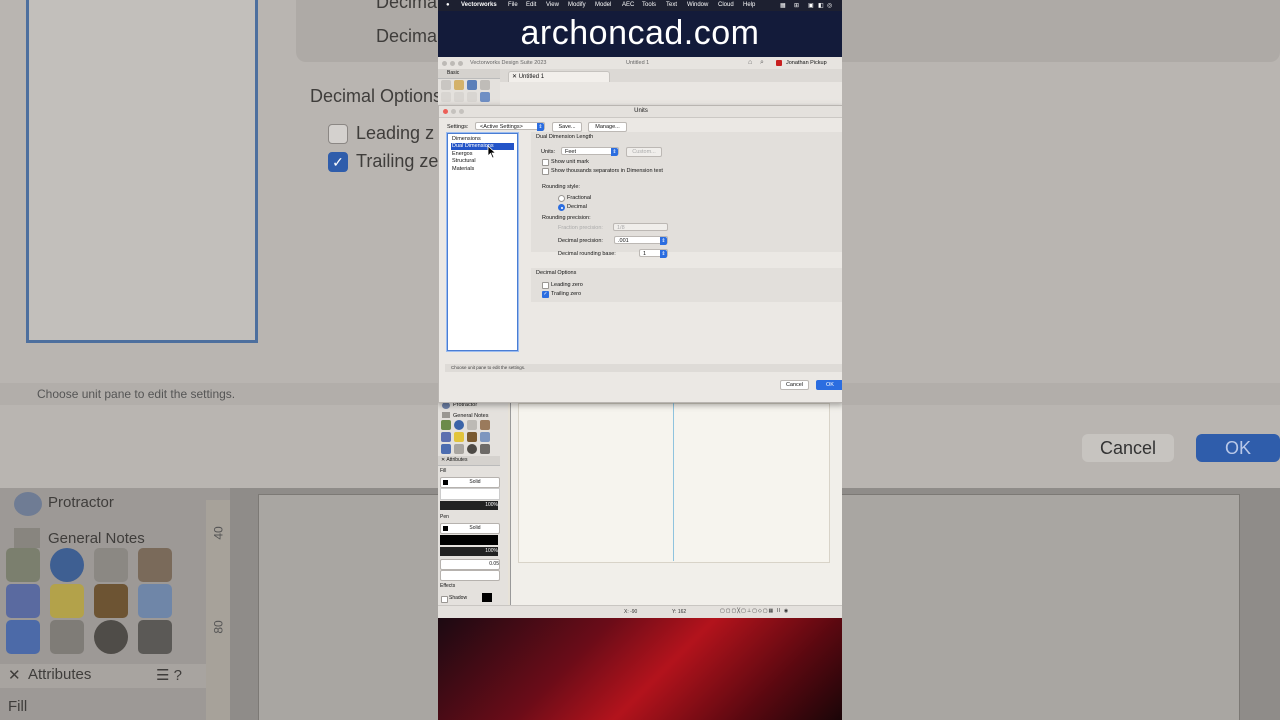  What do you see at coordinates (446, 97) in the screenshot?
I see `text-tool-icon` at bounding box center [446, 97].